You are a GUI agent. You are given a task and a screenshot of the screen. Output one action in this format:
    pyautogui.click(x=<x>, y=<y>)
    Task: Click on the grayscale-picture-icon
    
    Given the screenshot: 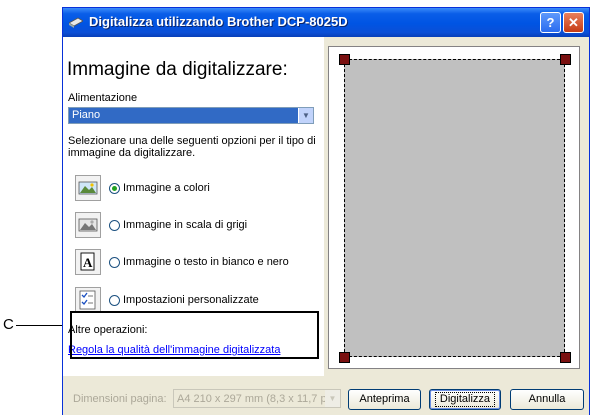 What is the action you would take?
    pyautogui.click(x=88, y=225)
    